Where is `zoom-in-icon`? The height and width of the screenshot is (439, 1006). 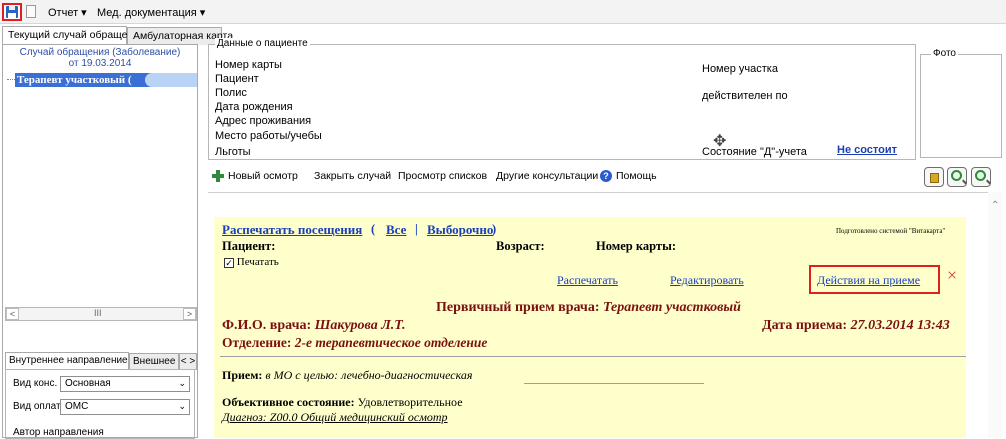
zoom-in-icon is located at coordinates (956, 175).